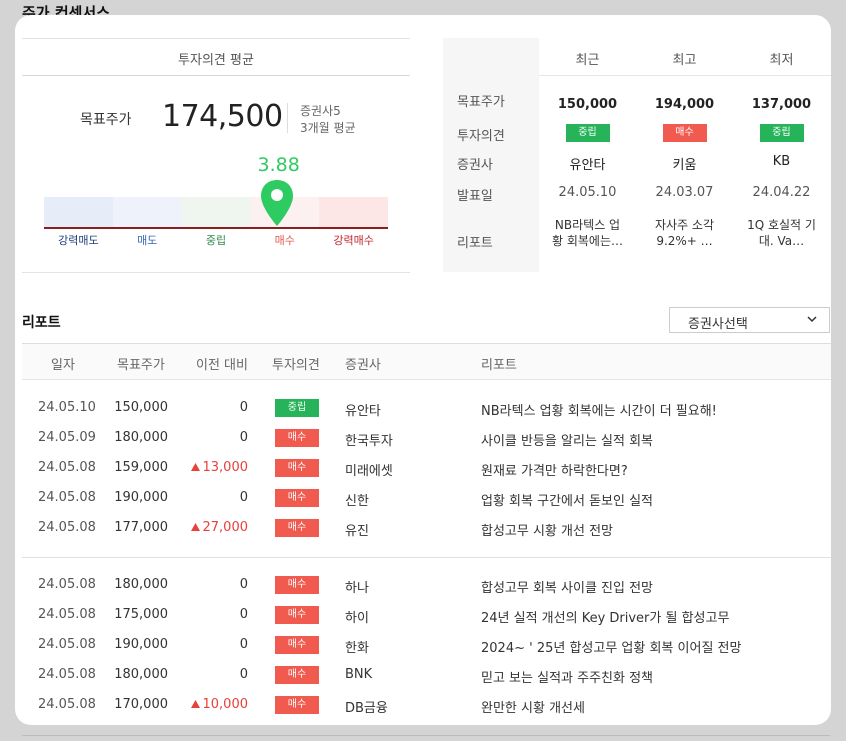 This screenshot has width=846, height=741. What do you see at coordinates (141, 614) in the screenshot?
I see `report-target-price: 175,000` at bounding box center [141, 614].